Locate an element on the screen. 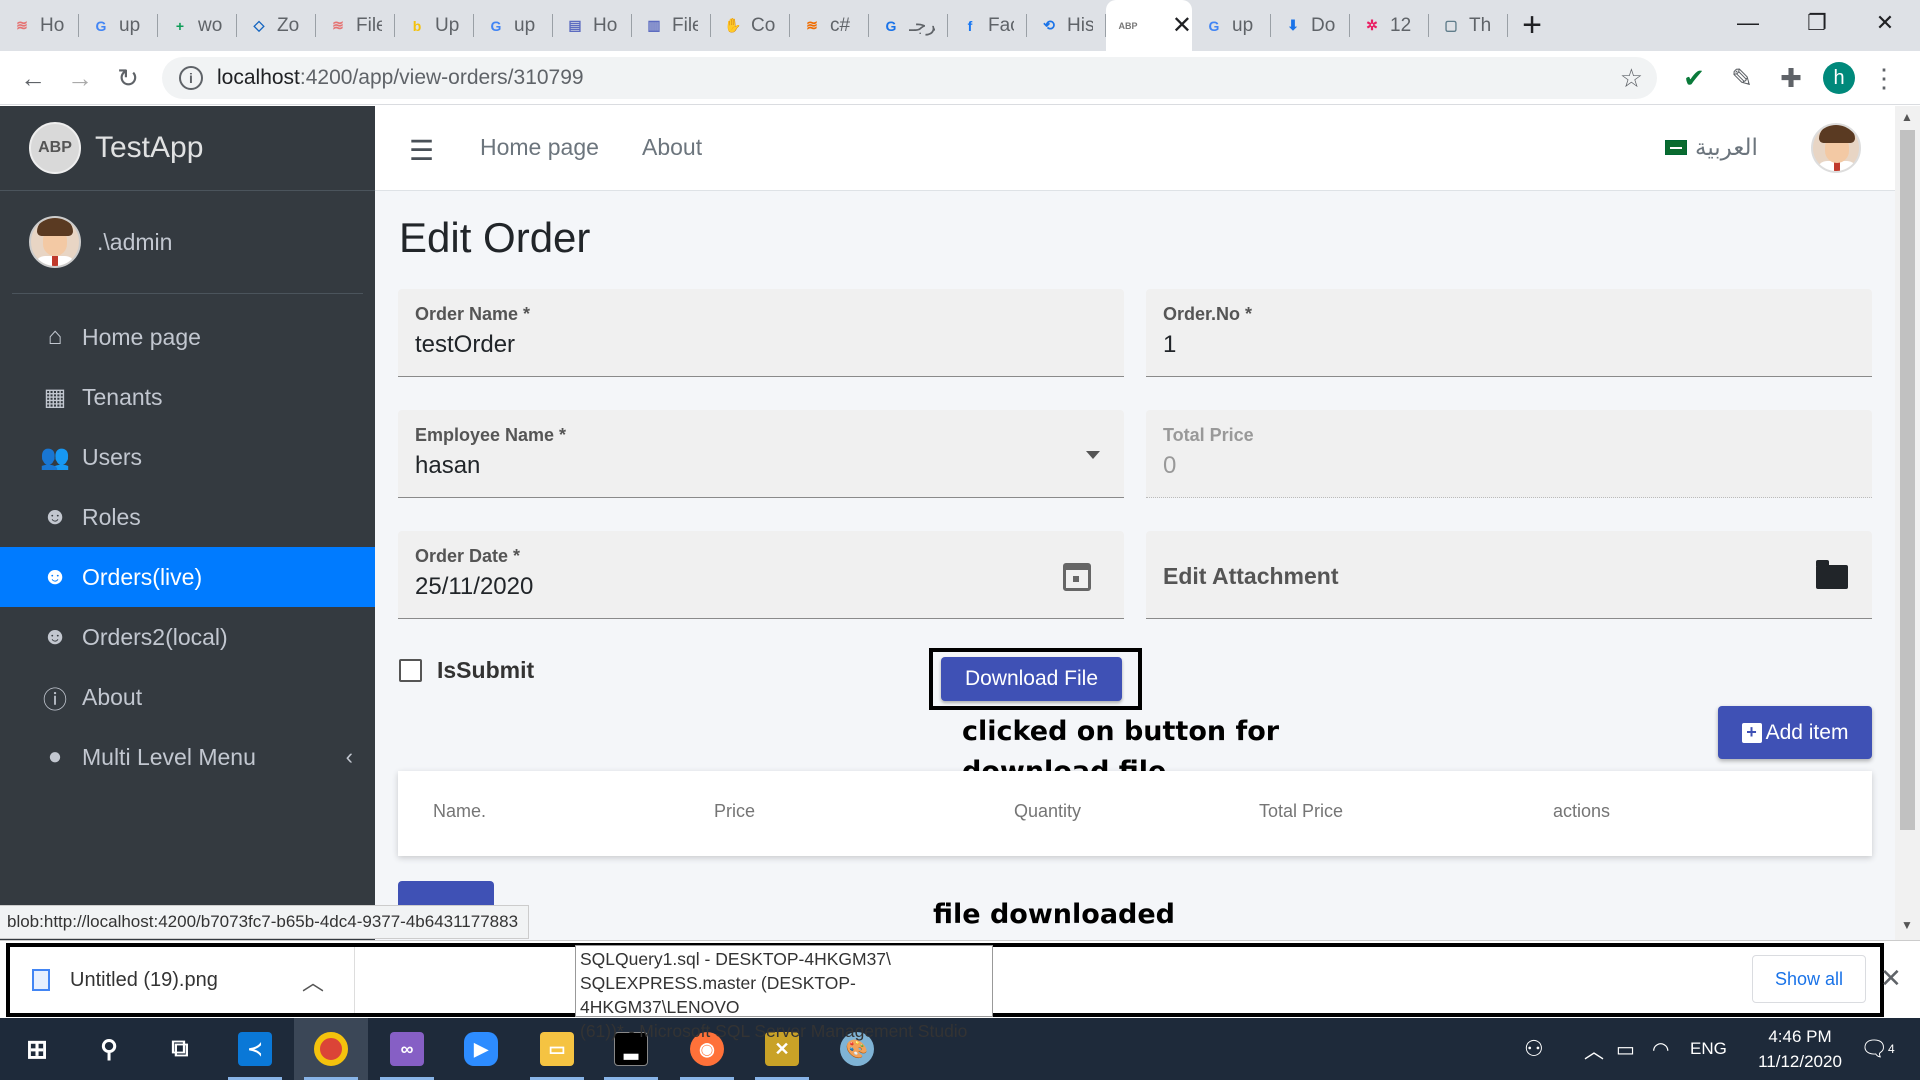 The image size is (1920, 1080). sidebar-item-roles: ☻ Roles is located at coordinates (187, 517).